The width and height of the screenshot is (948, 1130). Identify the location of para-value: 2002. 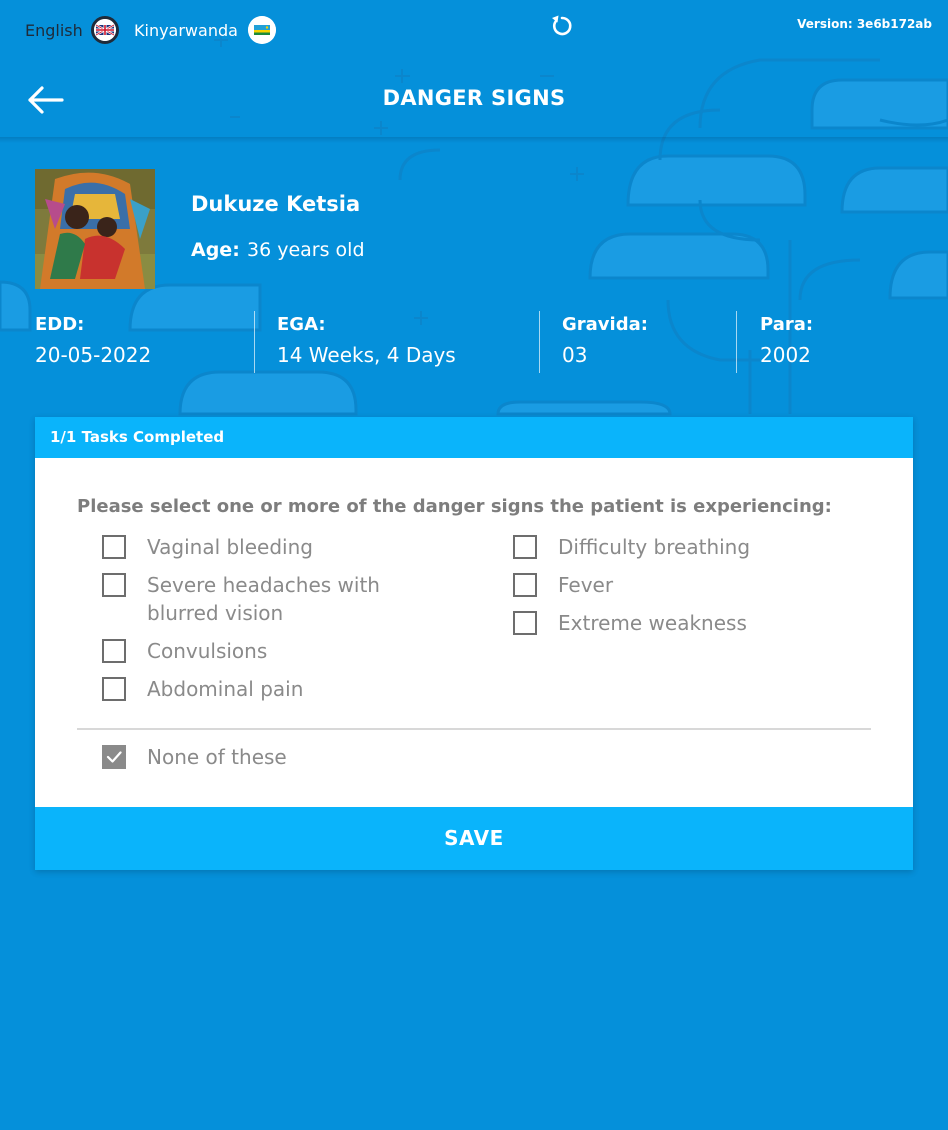
(785, 355).